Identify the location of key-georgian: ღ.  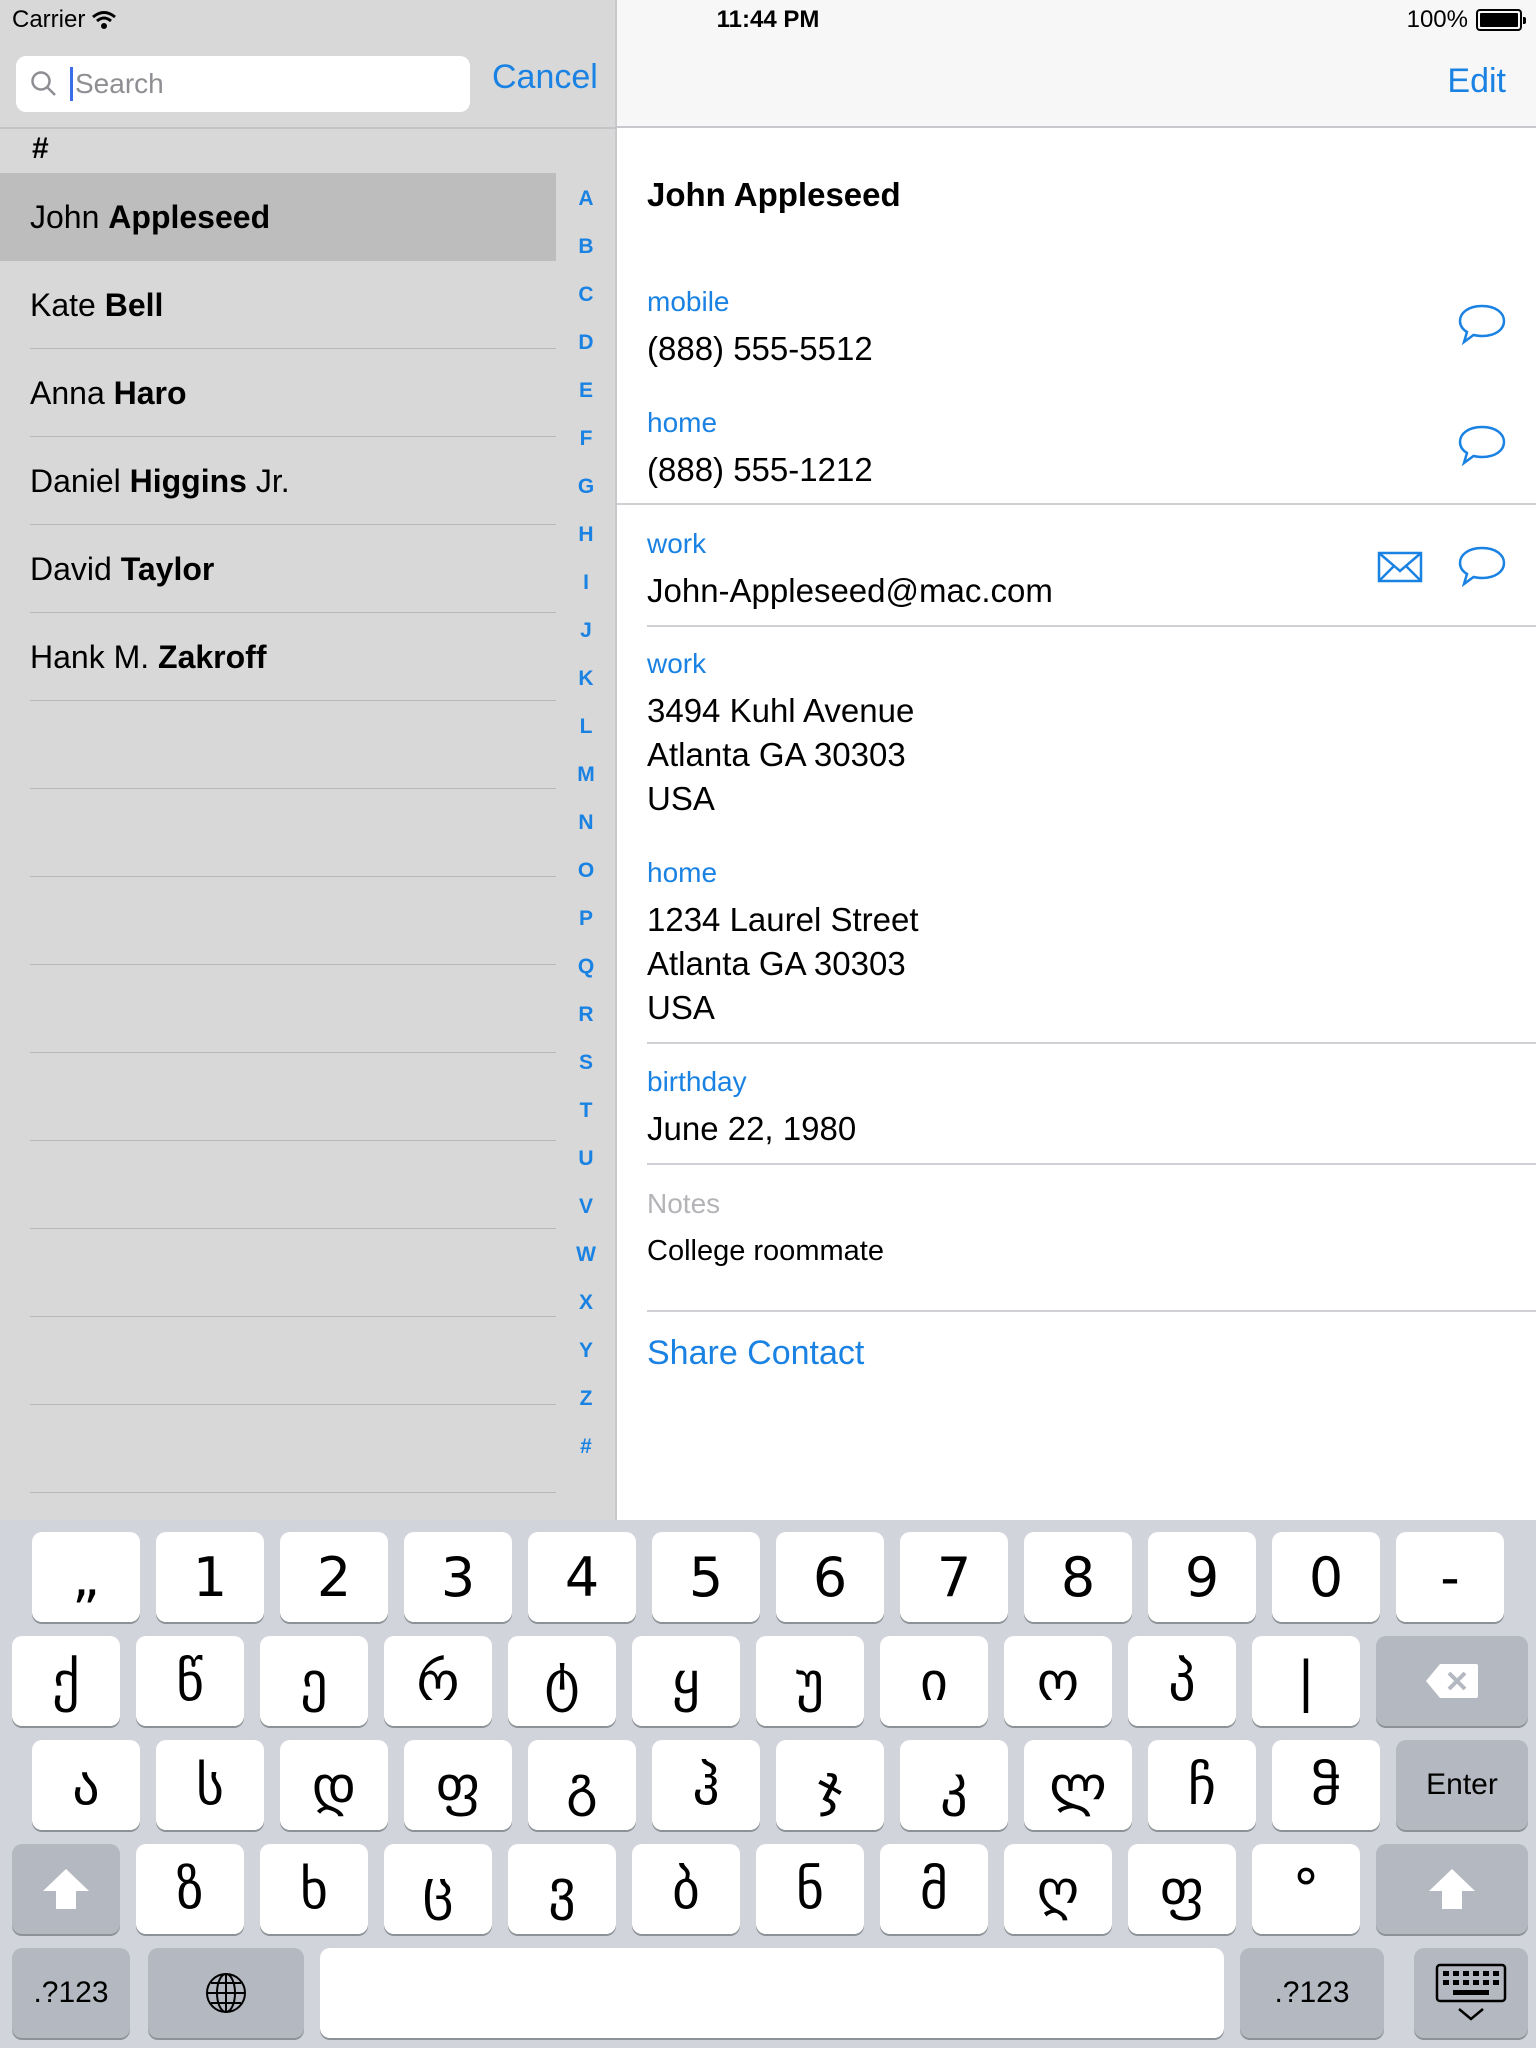
(1058, 1889).